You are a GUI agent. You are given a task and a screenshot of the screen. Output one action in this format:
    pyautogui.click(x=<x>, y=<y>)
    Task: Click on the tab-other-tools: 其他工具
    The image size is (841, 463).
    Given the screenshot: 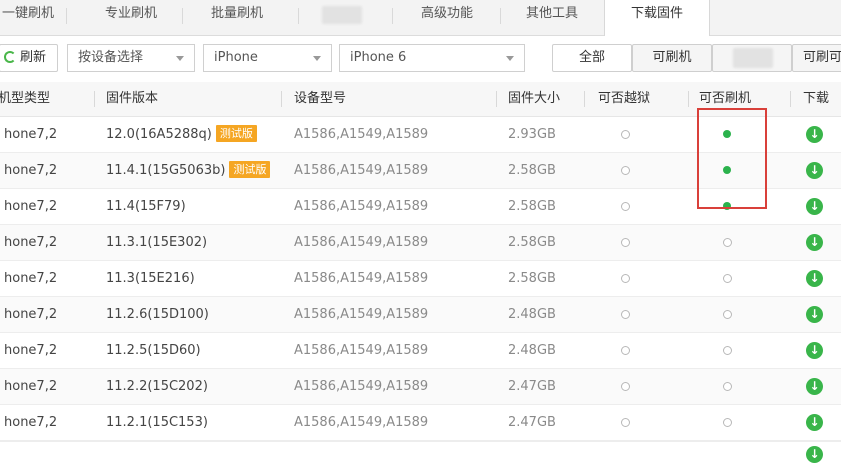 What is the action you would take?
    pyautogui.click(x=552, y=17)
    